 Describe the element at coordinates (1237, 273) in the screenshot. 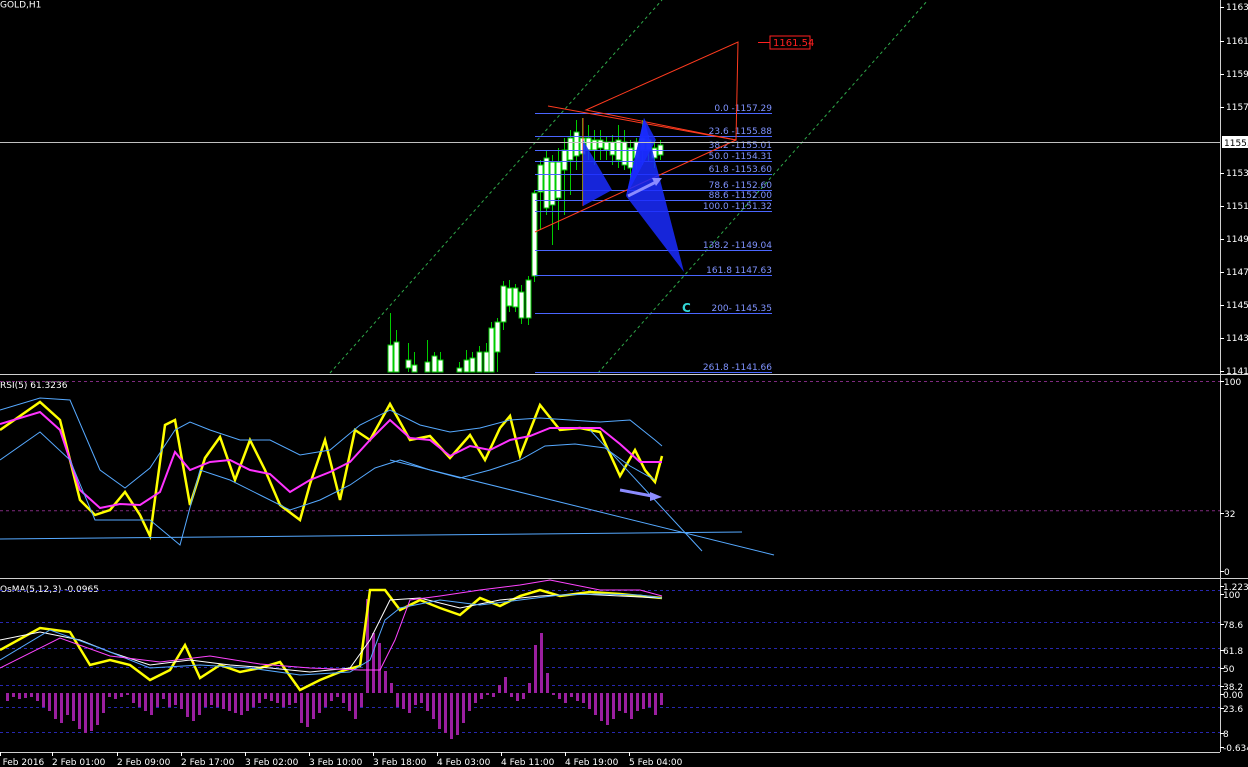

I see `price-tick-label: 1147.` at that location.